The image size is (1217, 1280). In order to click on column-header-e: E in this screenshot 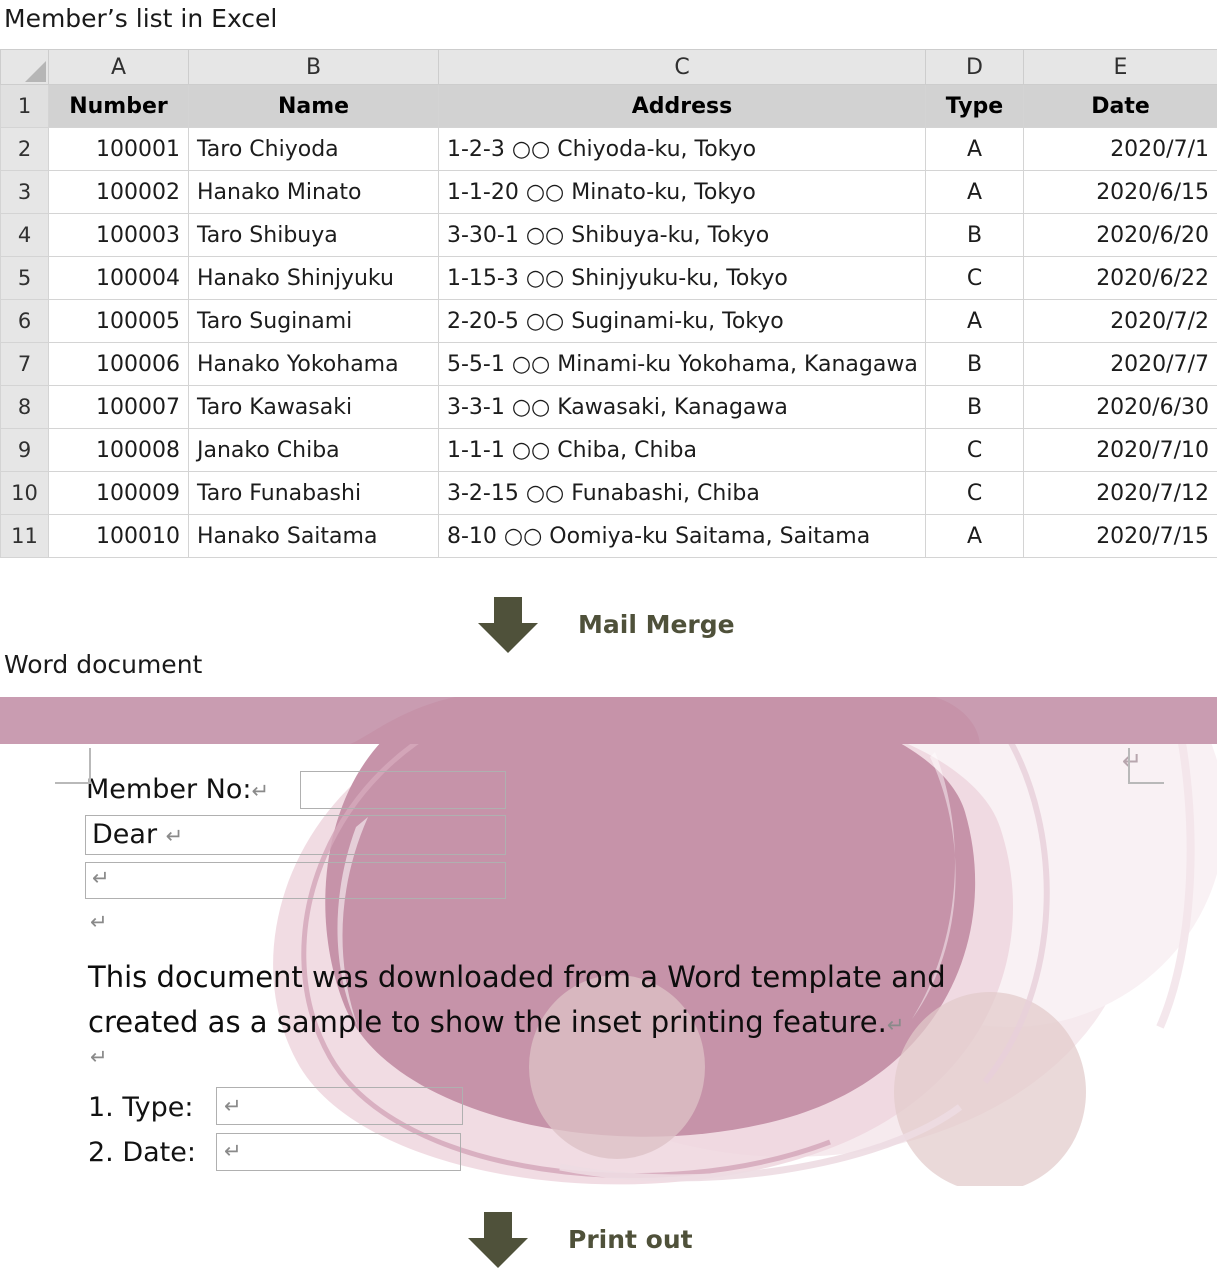, I will do `click(1120, 67)`.